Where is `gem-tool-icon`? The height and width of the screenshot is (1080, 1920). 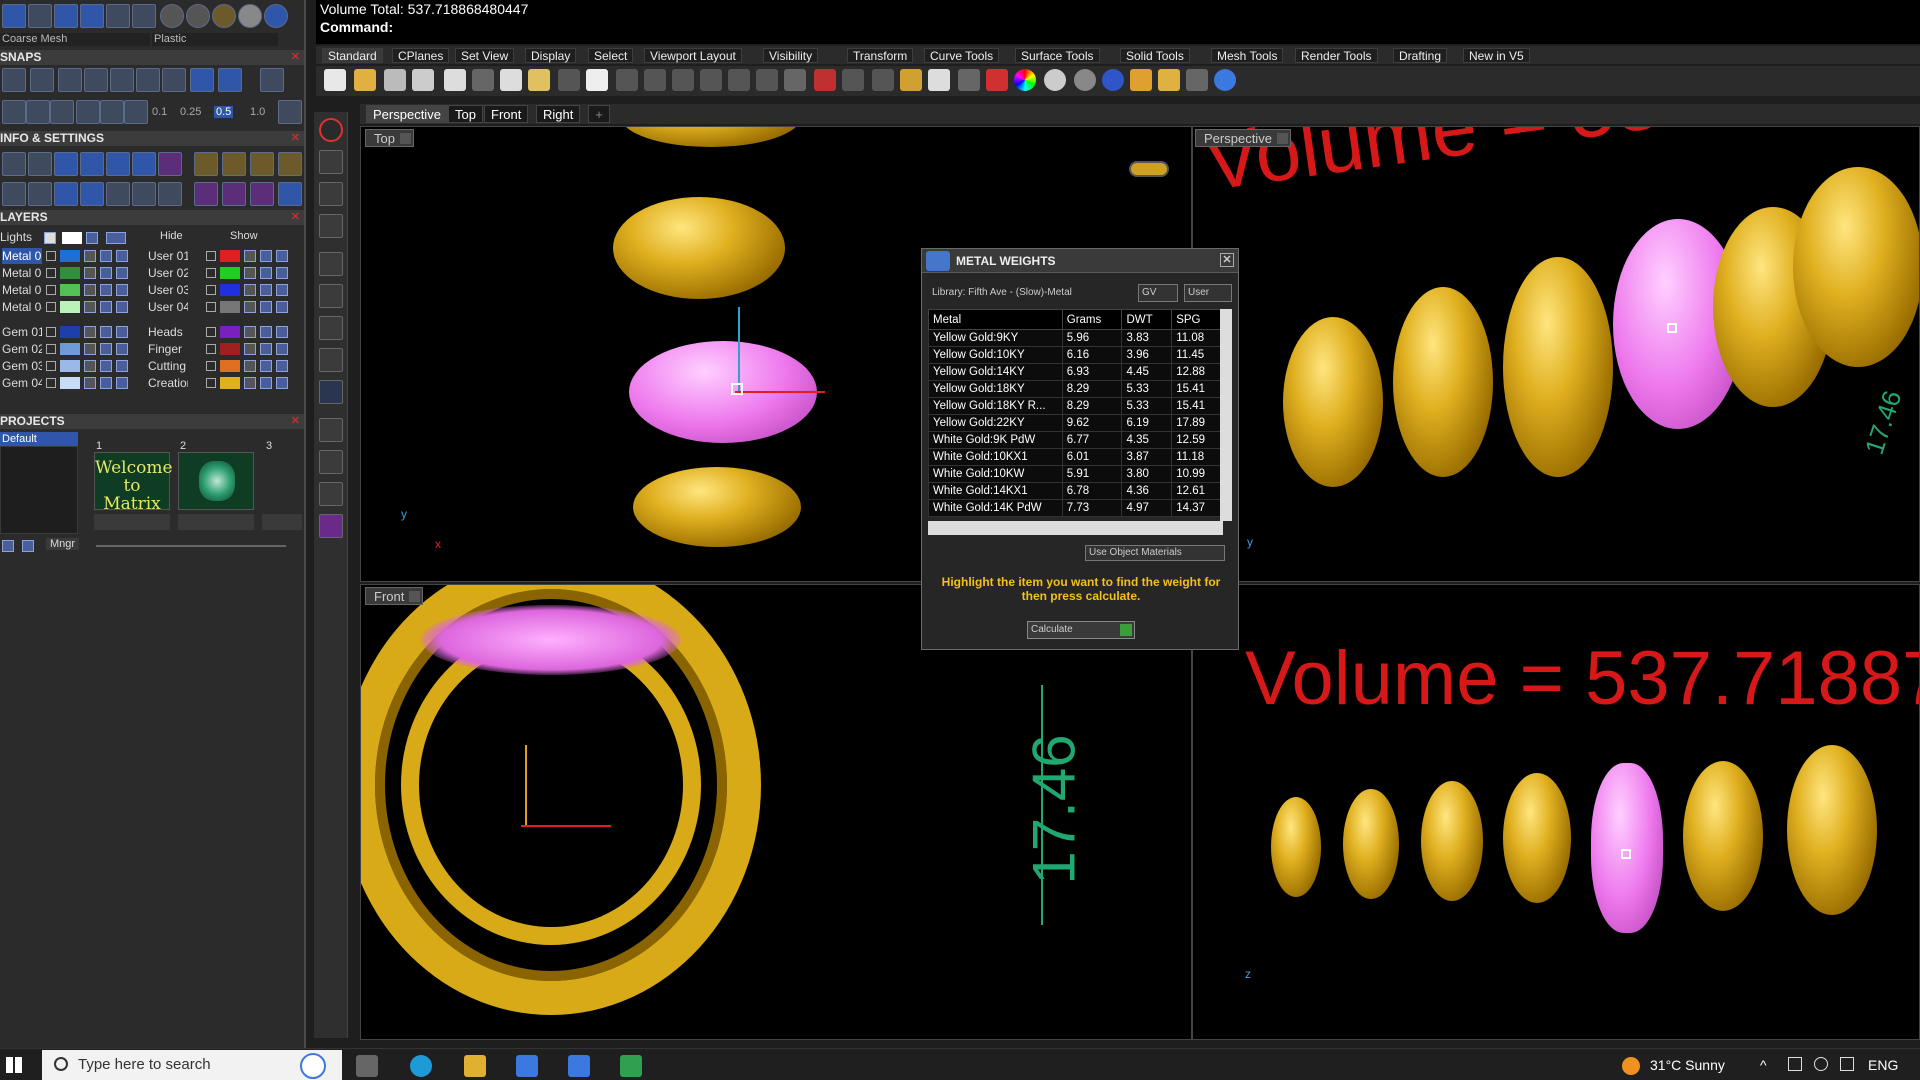 gem-tool-icon is located at coordinates (262, 194).